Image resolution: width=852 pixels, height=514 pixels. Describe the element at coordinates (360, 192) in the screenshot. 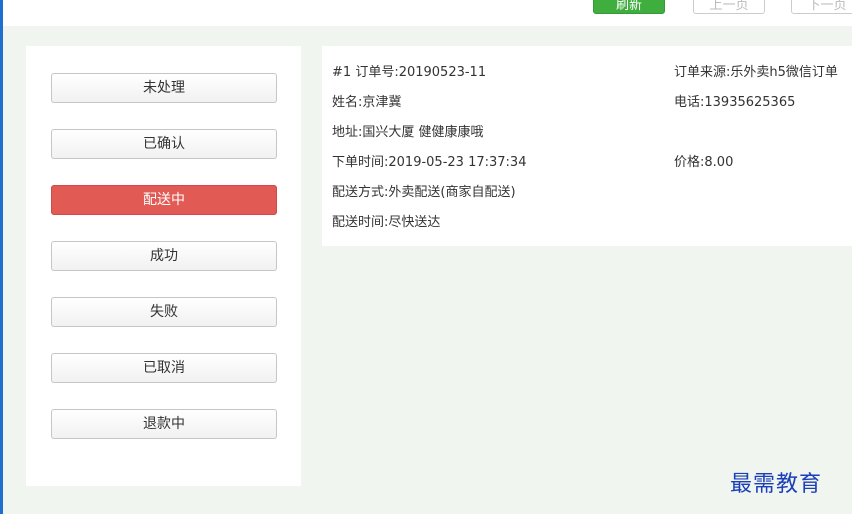

I see `delivery-method-label: 配送方式:` at that location.